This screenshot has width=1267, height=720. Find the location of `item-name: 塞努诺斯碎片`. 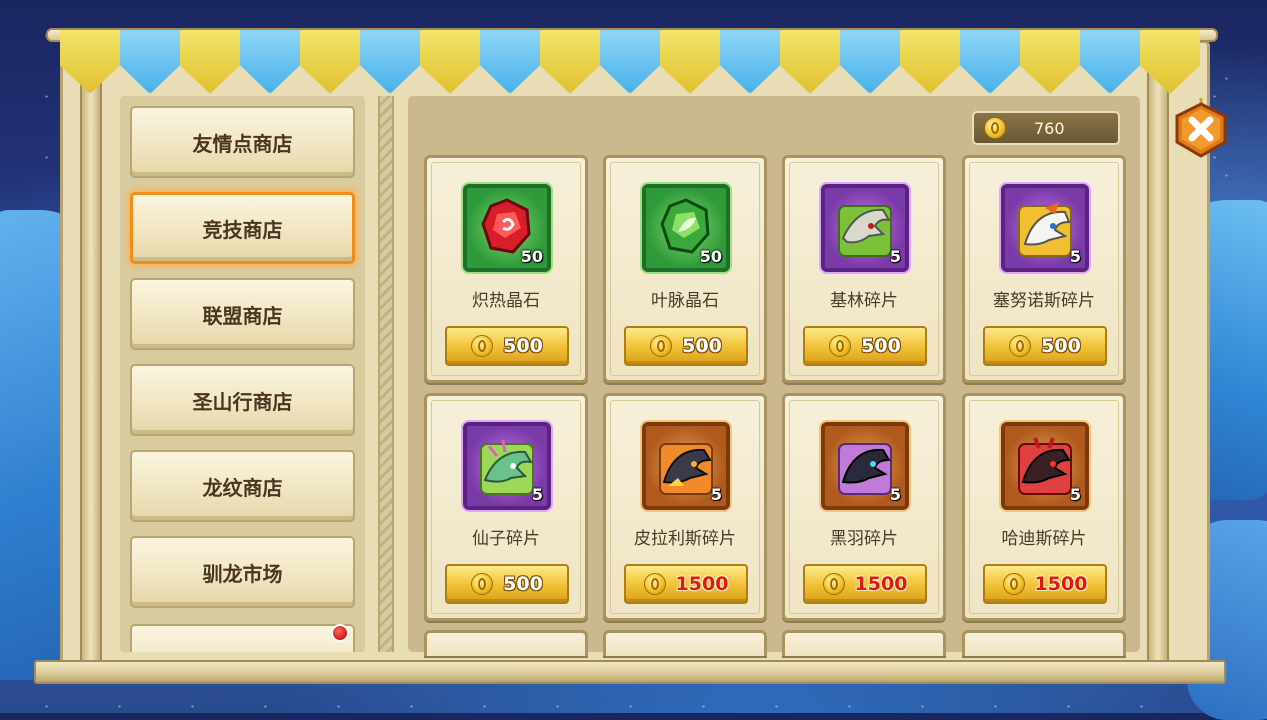

item-name: 塞努诺斯碎片 is located at coordinates (1044, 301).